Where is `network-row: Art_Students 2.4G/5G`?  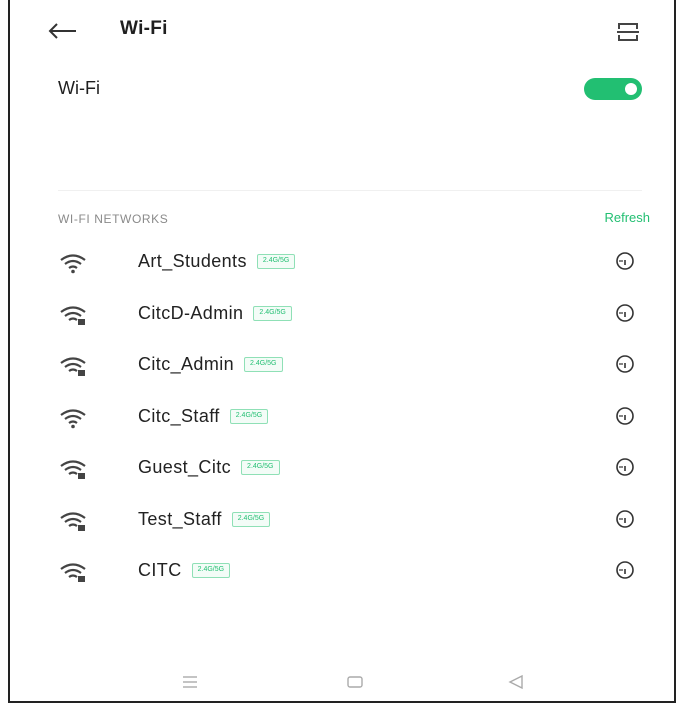 network-row: Art_Students 2.4G/5G is located at coordinates (342, 266).